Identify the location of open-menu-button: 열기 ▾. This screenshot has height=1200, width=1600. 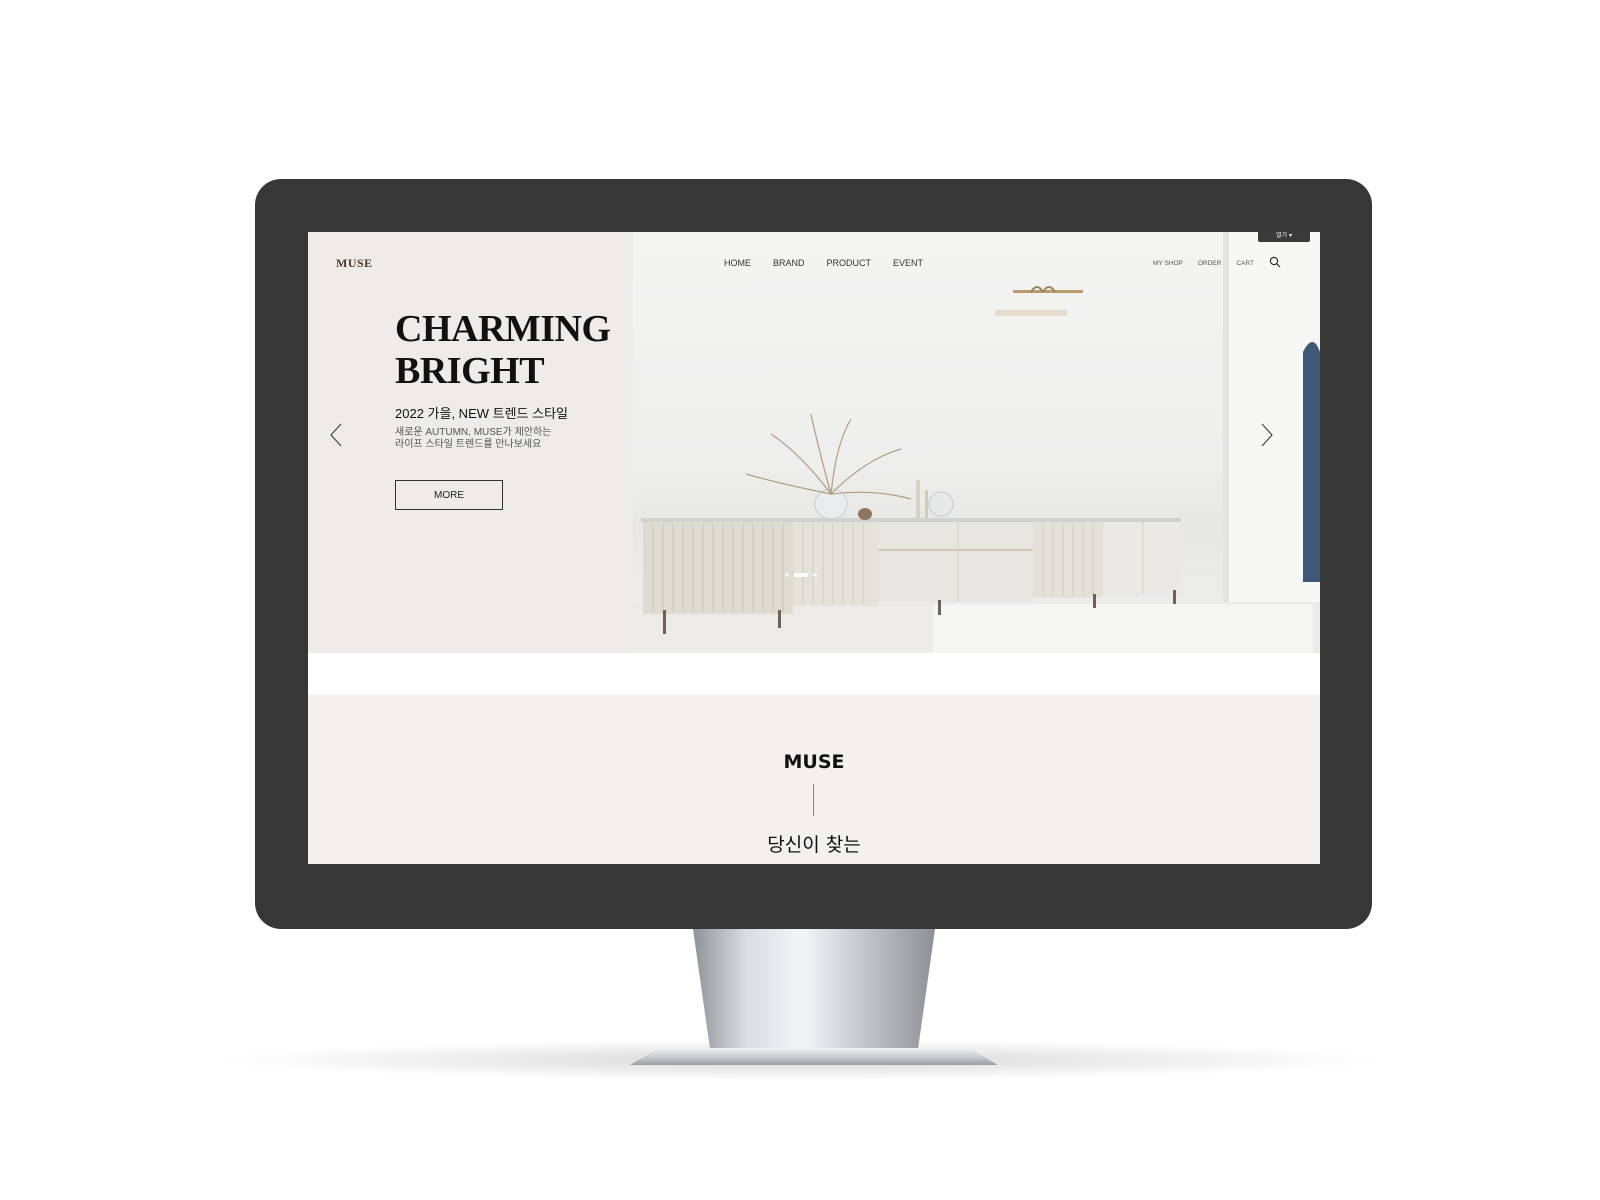
(1284, 237).